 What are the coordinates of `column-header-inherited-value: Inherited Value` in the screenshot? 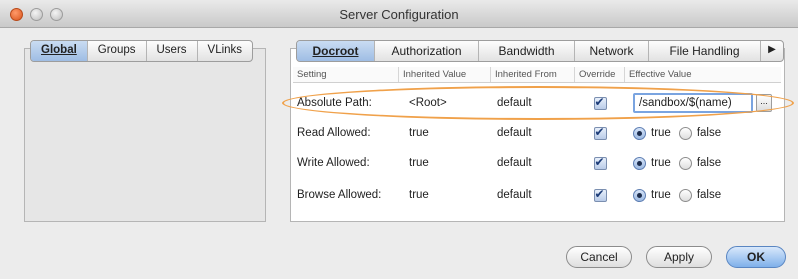 It's located at (445, 74).